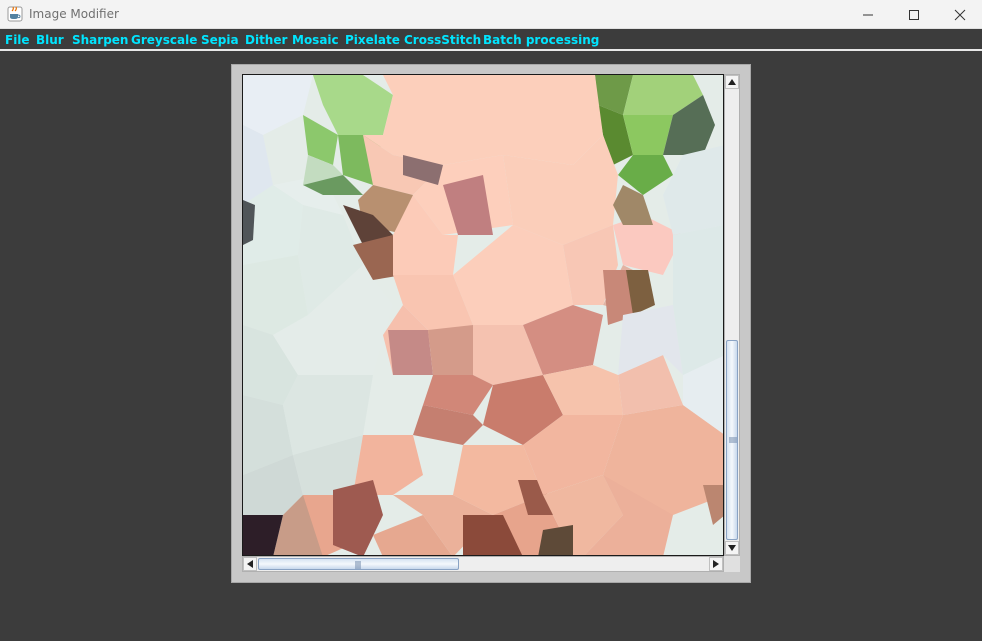 The height and width of the screenshot is (641, 982). I want to click on menu-dither: Dither, so click(266, 40).